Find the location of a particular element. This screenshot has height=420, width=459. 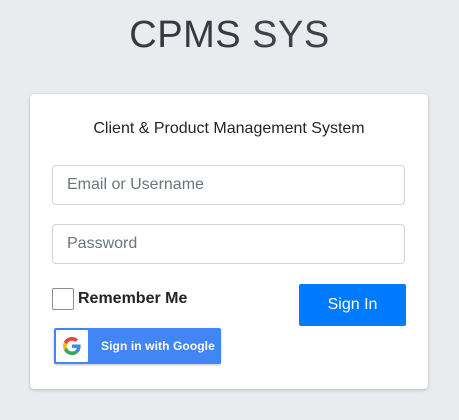

google-g-icon is located at coordinates (72, 346).